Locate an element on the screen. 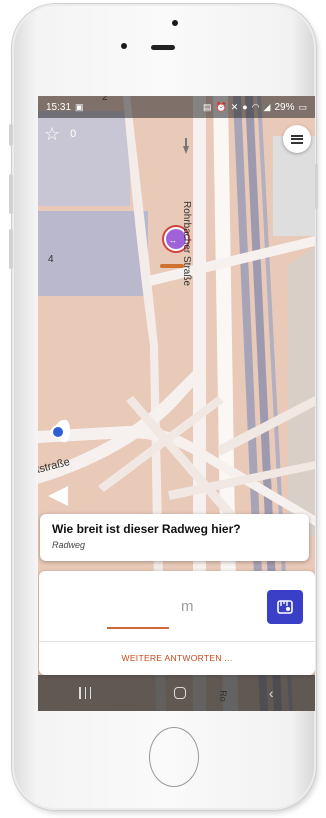 This screenshot has height=818, width=326. ruler-measure-icon is located at coordinates (285, 607).